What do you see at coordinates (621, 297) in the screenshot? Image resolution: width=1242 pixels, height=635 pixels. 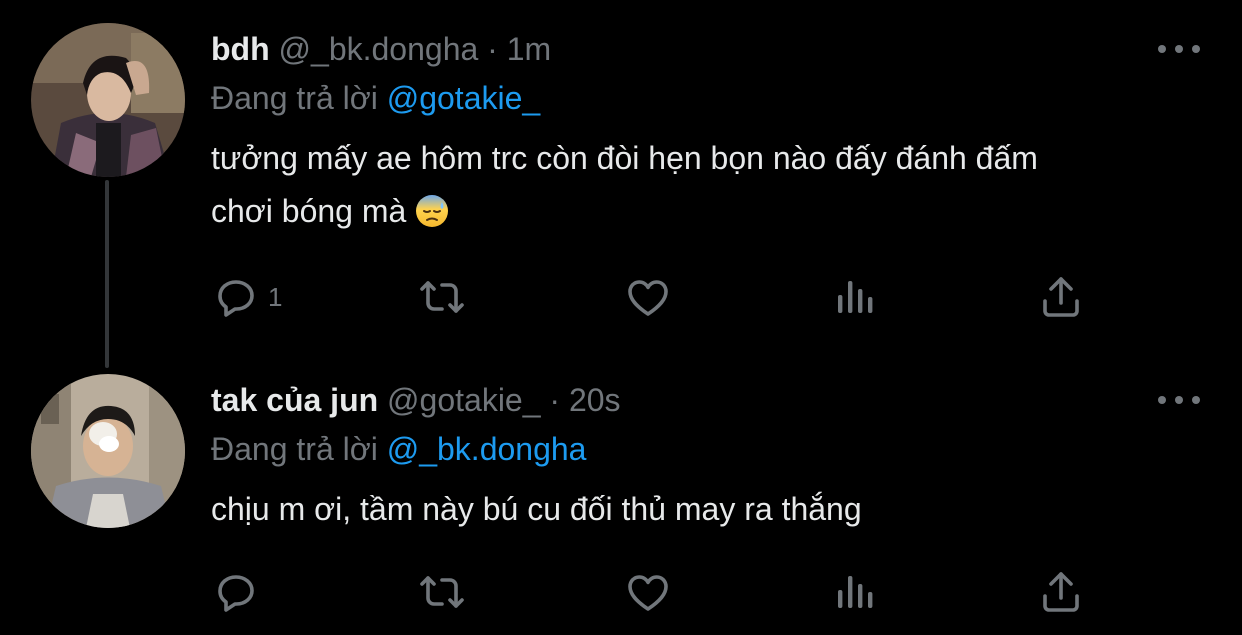 I see `tweet-actions: 1` at bounding box center [621, 297].